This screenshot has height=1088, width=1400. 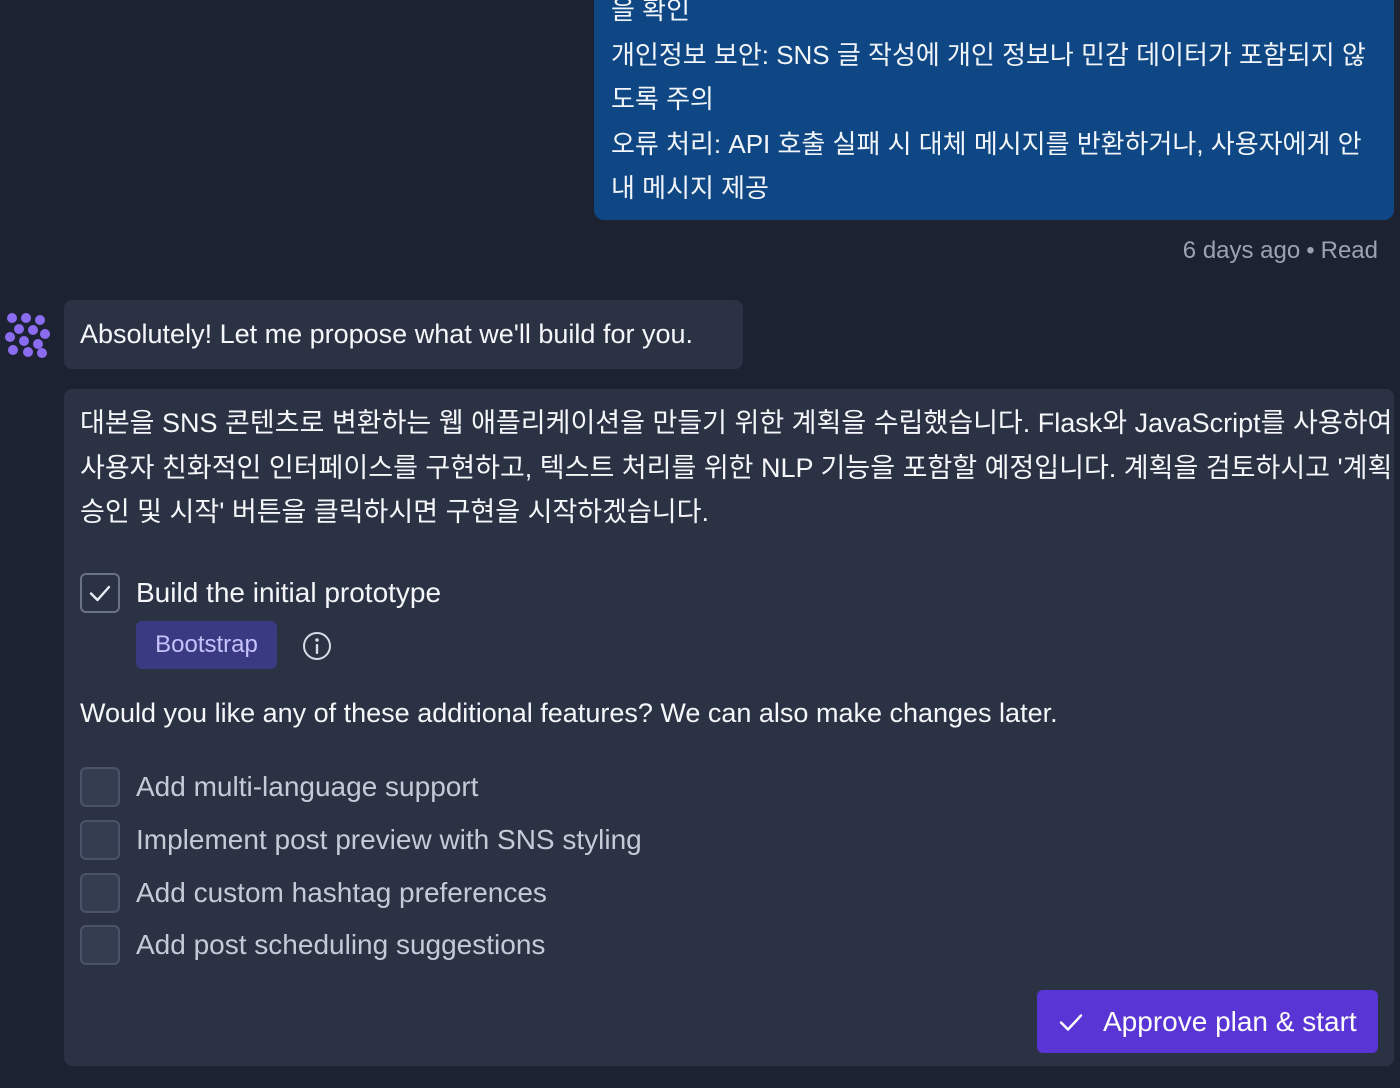 I want to click on feature-row: Implement post preview with SNS styling, so click(x=361, y=840).